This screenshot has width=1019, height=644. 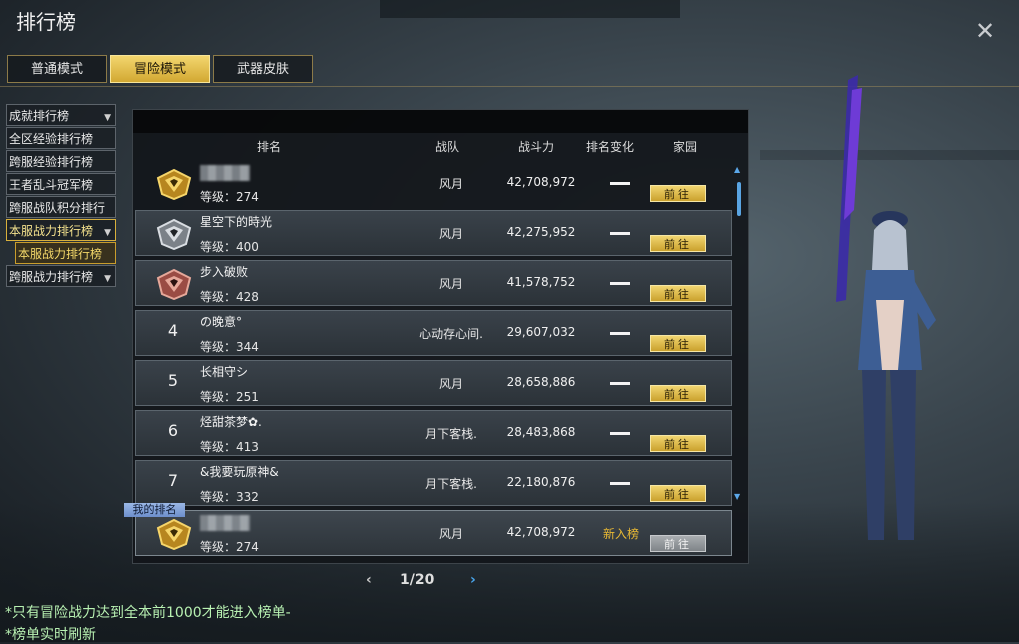 I want to click on prev-page-button: ‹, so click(x=369, y=580).